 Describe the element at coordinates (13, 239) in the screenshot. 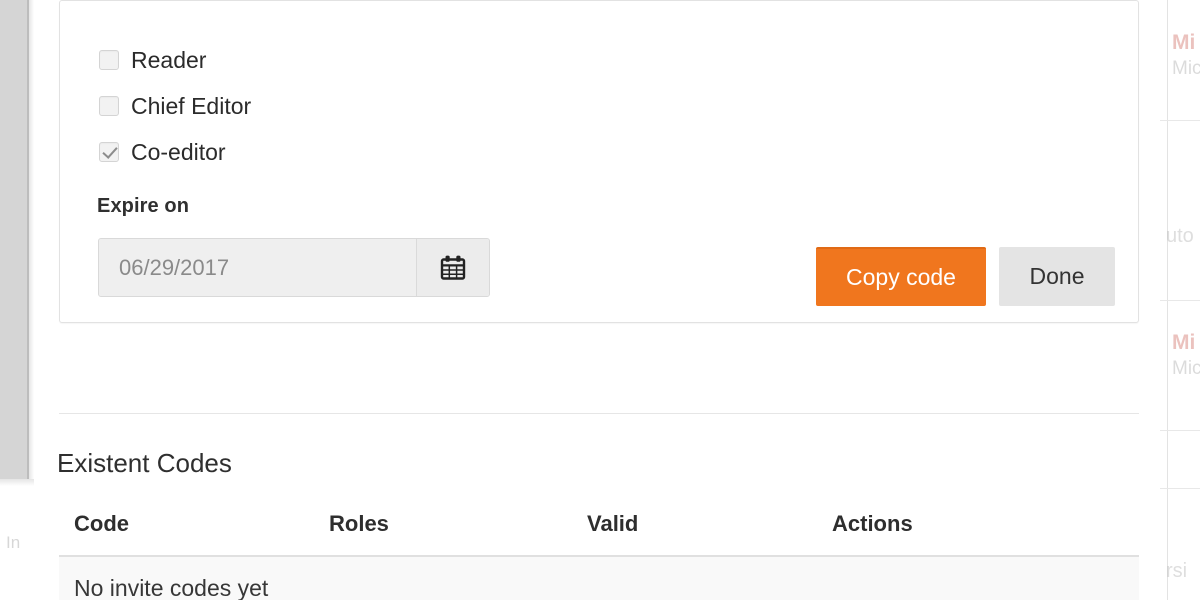

I see `backdrop-gutter` at that location.